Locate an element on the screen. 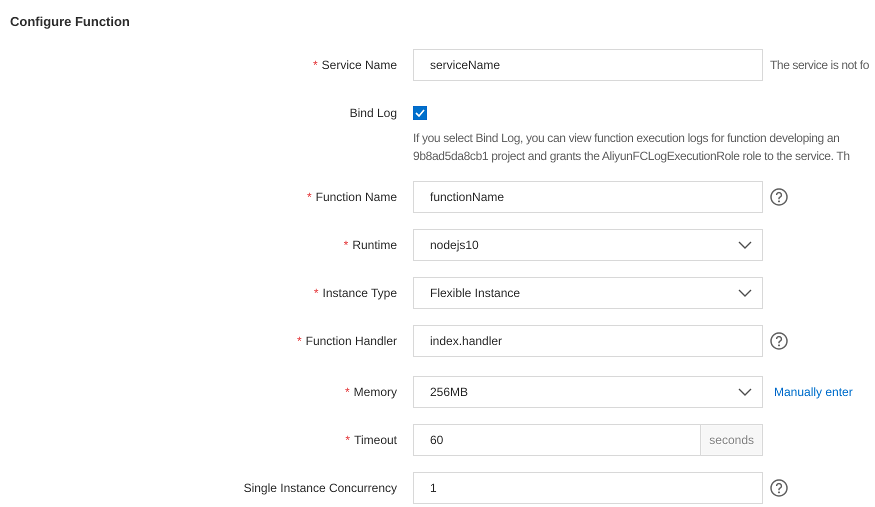  field-label: Service Name is located at coordinates (359, 65).